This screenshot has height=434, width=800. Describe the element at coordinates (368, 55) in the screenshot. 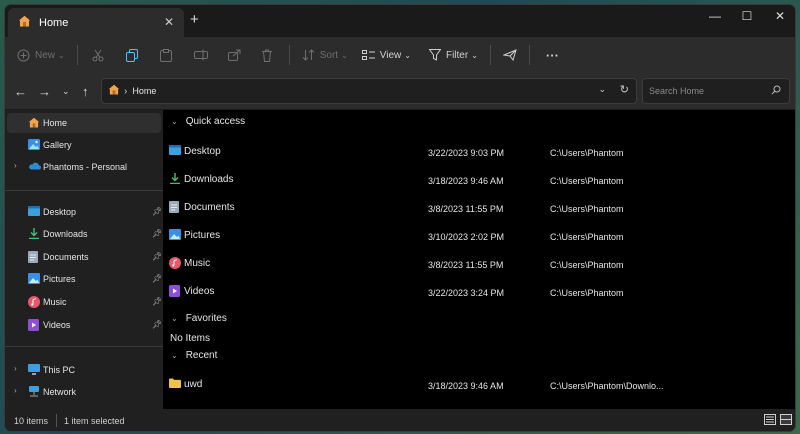

I see `view-icon` at that location.